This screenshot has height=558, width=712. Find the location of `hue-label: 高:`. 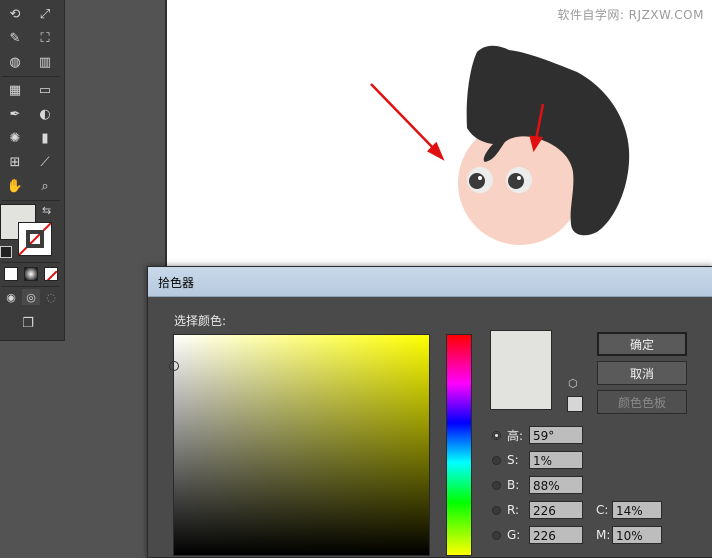

hue-label: 高: is located at coordinates (515, 435).